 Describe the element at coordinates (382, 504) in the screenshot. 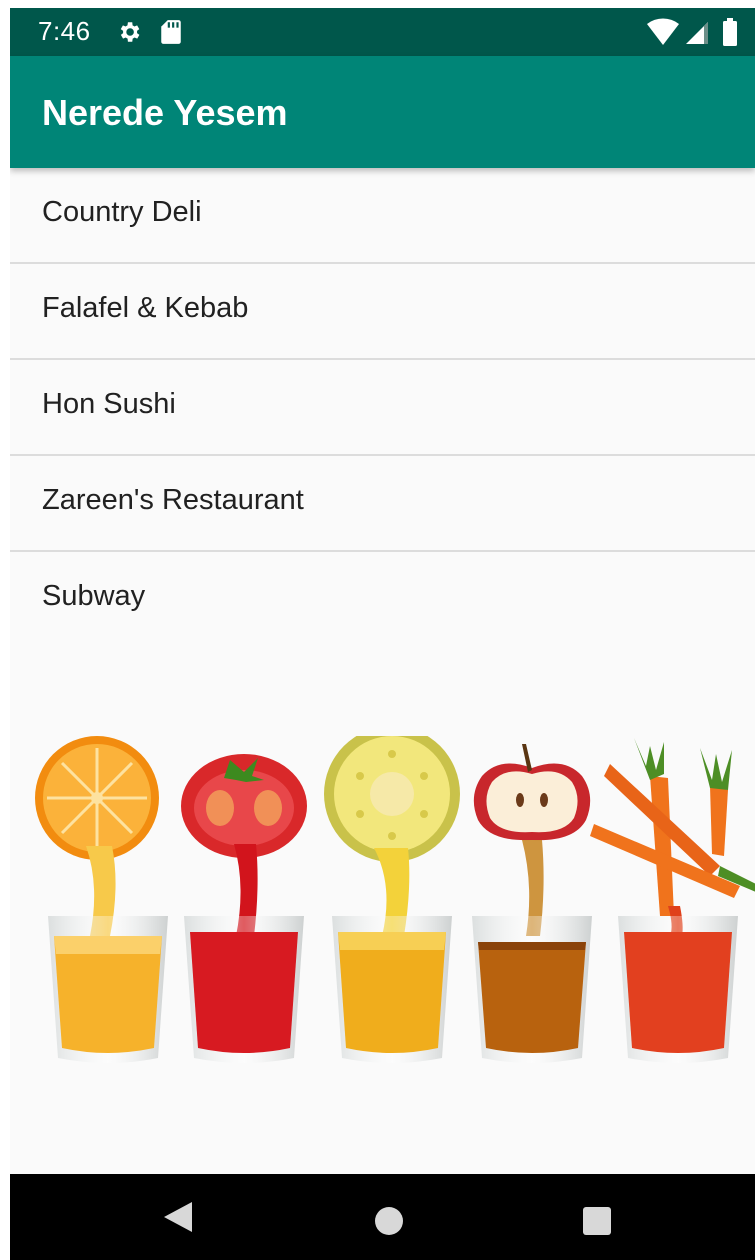

I see `list-item: Zareen's Restaurant` at that location.